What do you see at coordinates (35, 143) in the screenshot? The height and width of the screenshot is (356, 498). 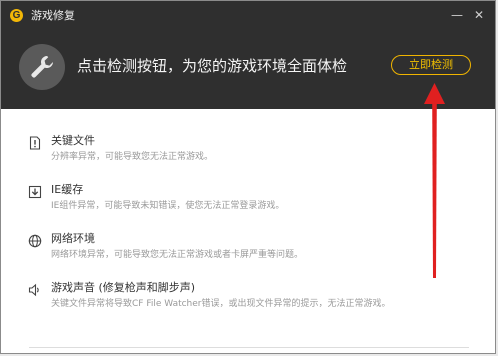 I see `warning-file-icon` at bounding box center [35, 143].